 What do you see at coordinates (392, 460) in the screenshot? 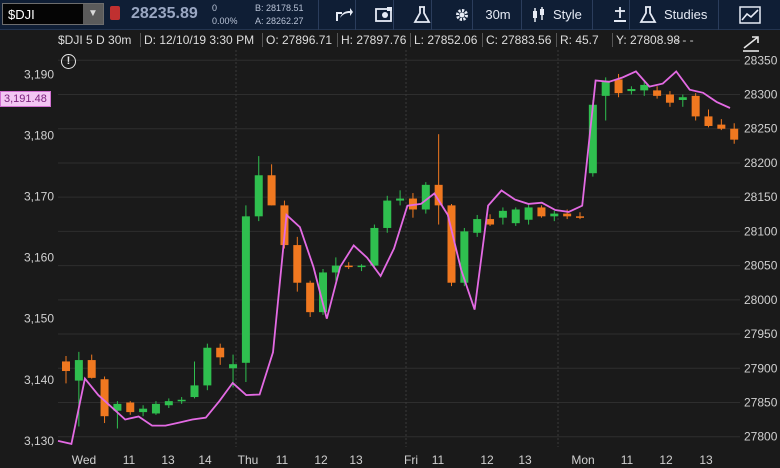
I see `time-axis: Wed 11 13 14 Thu 11 12 13 Fri 11 12 13 Mon 11 12 13` at bounding box center [392, 460].